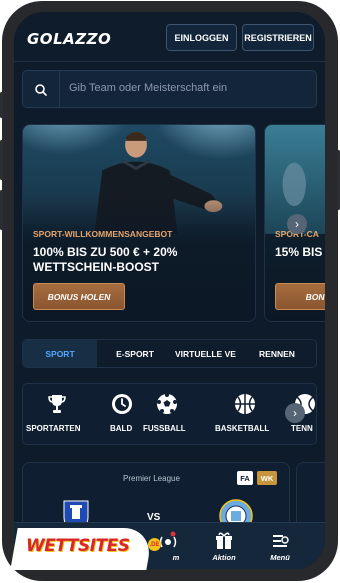 This screenshot has width=340, height=583. I want to click on sport-item-basketball: BASKETBALL, so click(244, 414).